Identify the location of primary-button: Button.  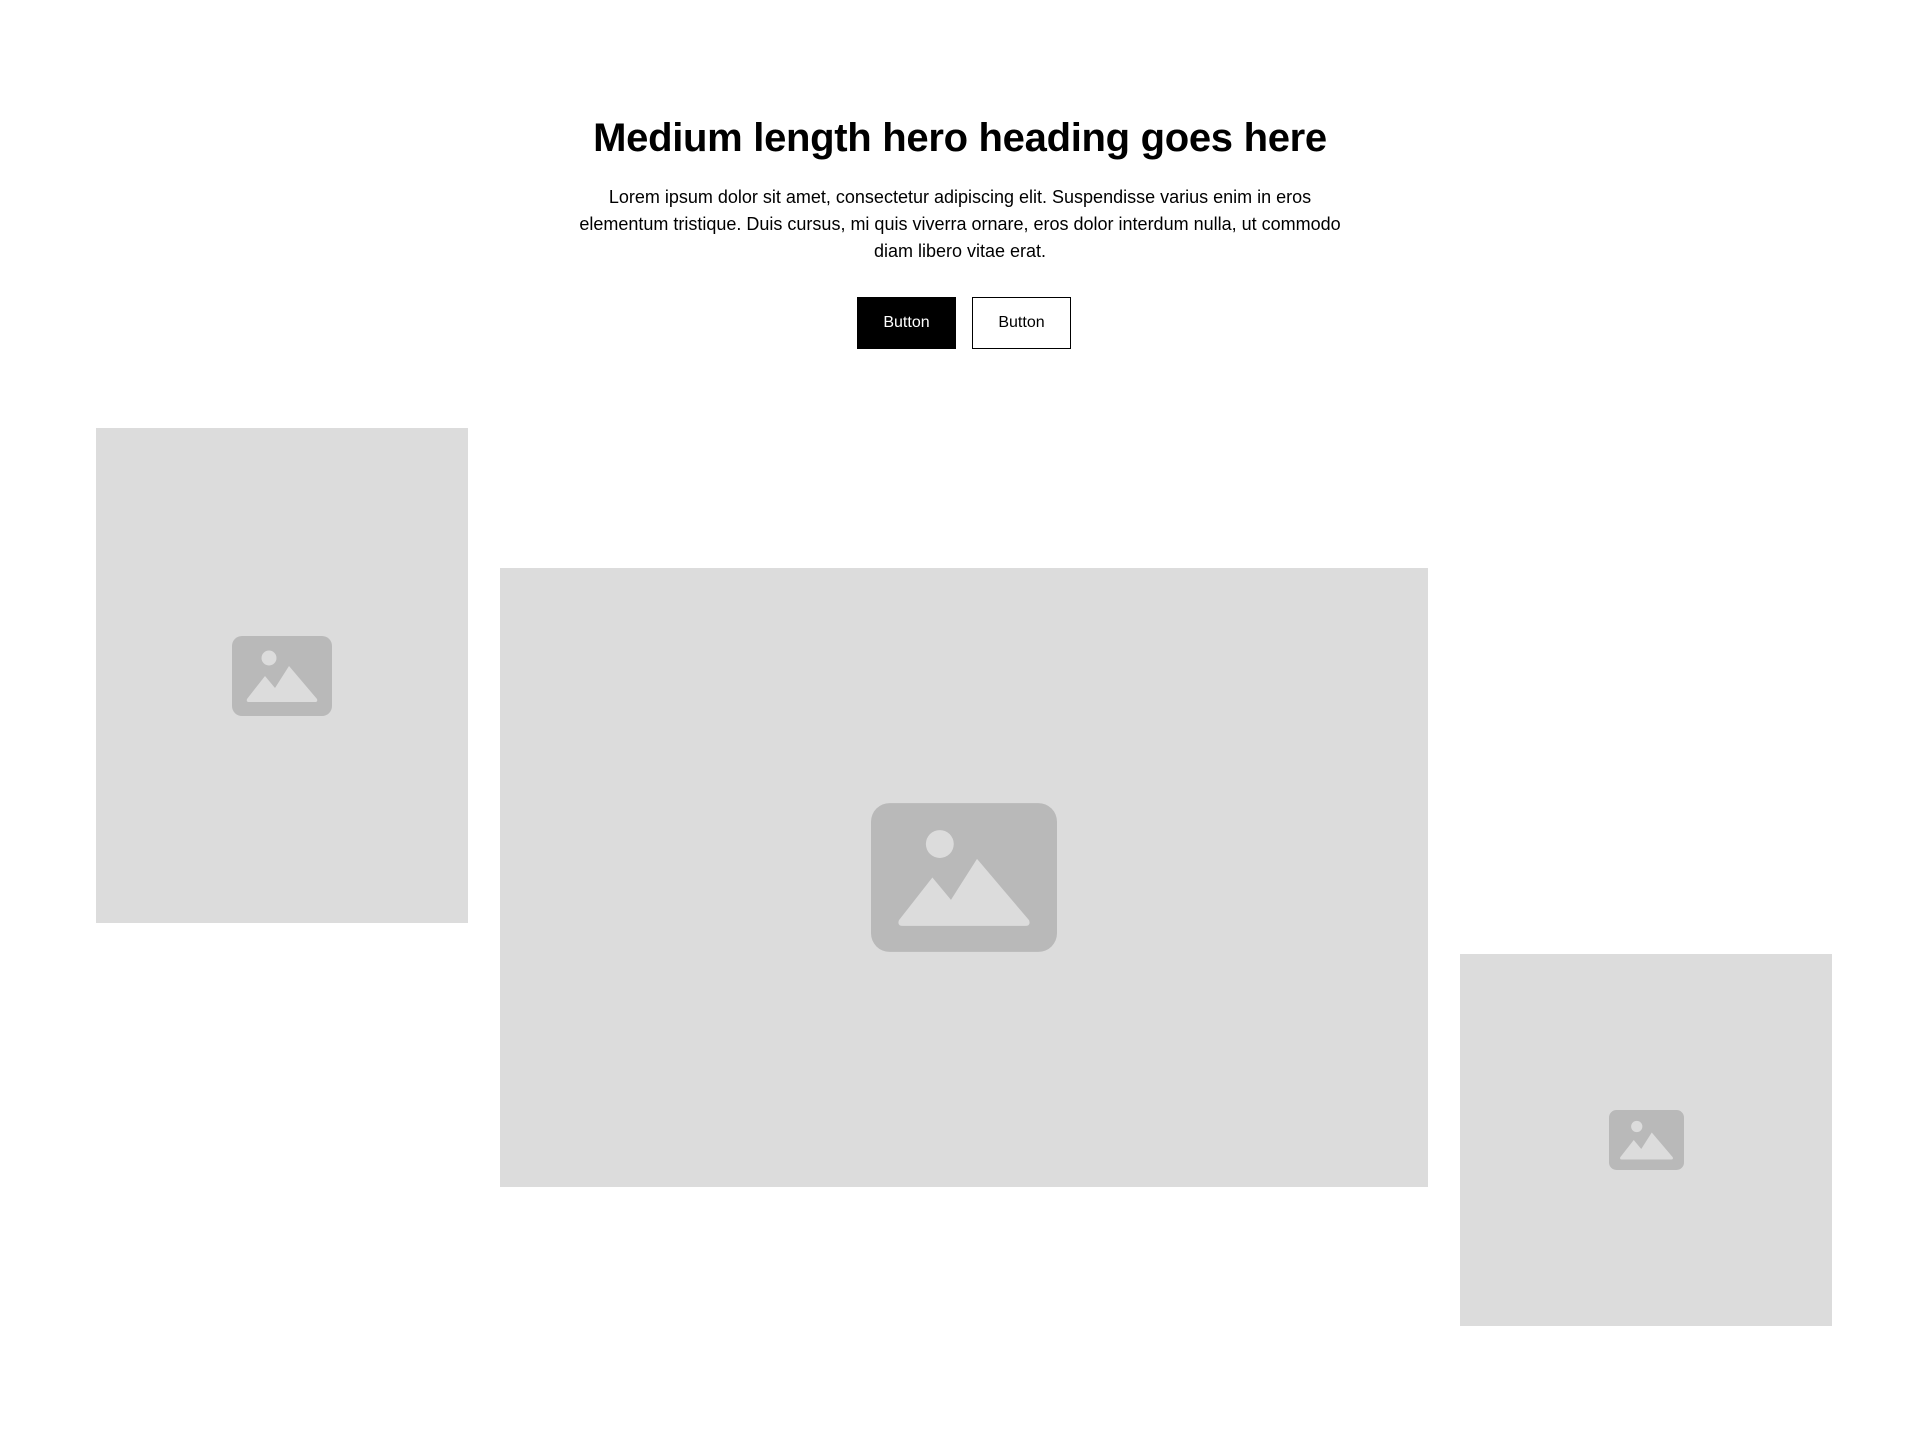
(906, 323).